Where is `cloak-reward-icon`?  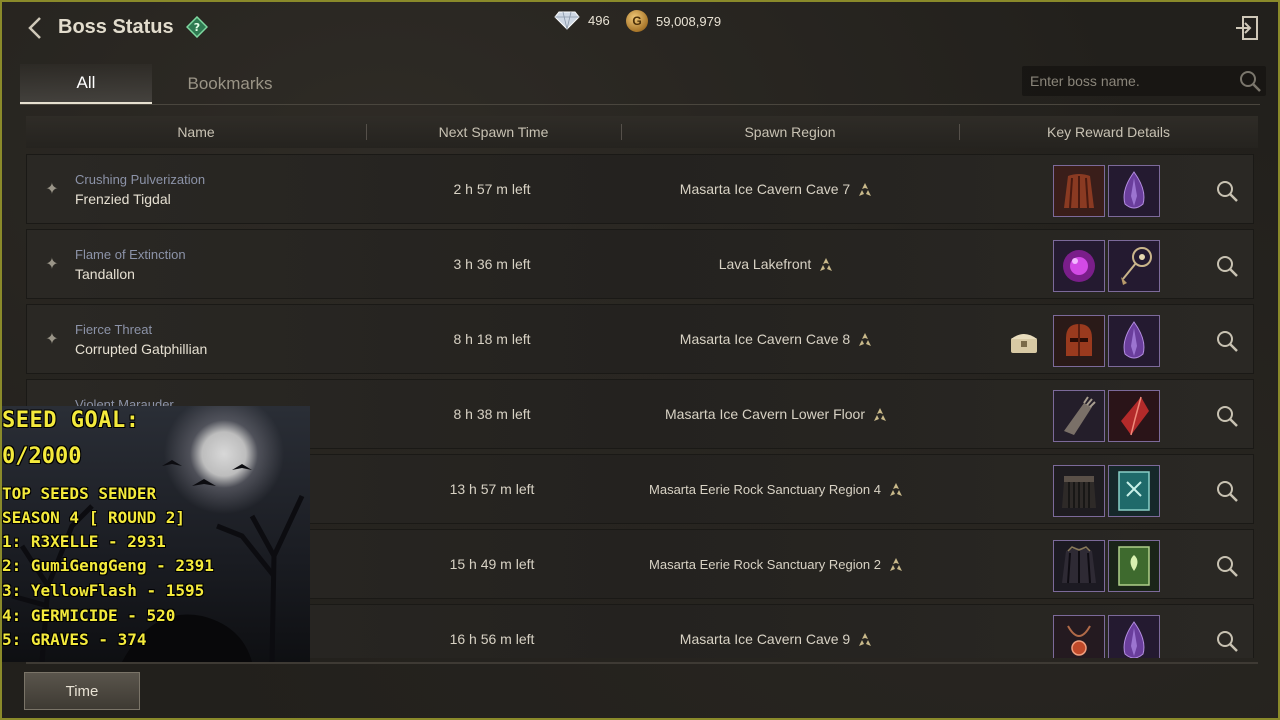
cloak-reward-icon is located at coordinates (1079, 191).